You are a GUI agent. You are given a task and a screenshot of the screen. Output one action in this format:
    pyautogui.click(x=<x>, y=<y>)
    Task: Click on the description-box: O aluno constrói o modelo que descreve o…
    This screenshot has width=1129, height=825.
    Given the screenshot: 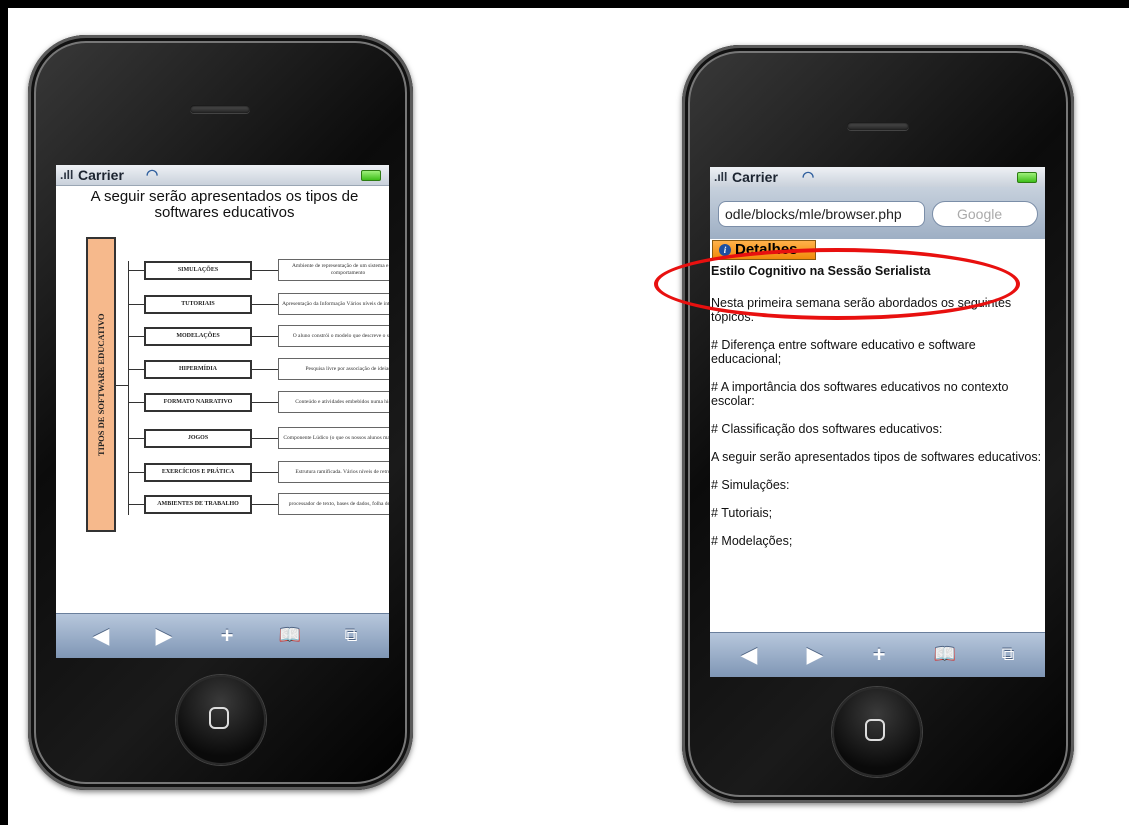 What is the action you would take?
    pyautogui.click(x=333, y=336)
    